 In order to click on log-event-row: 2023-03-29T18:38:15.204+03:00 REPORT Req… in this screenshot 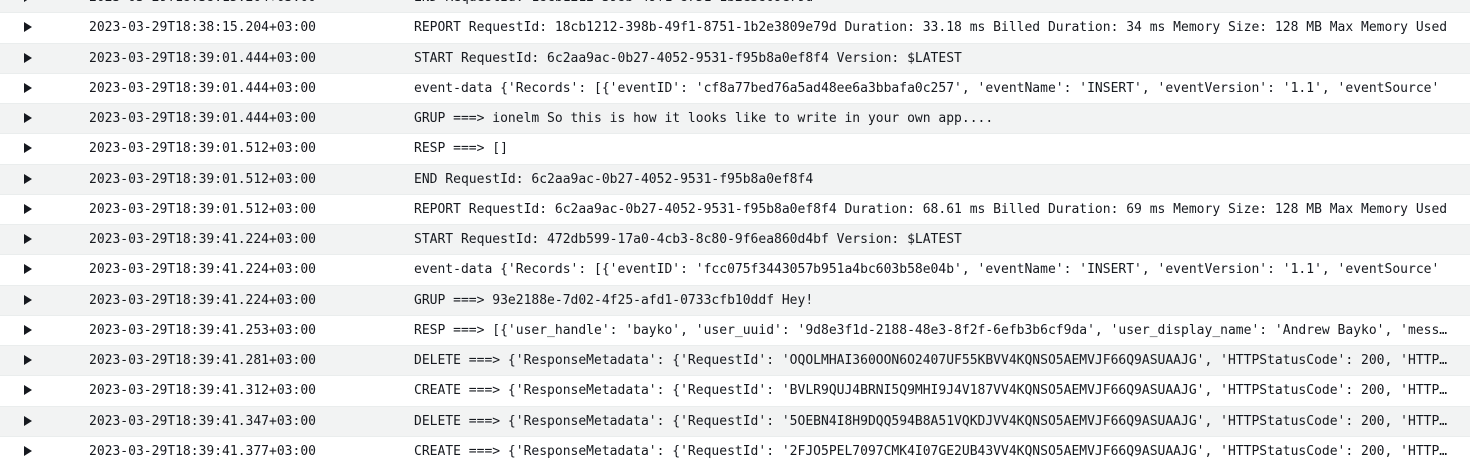, I will do `click(735, 28)`.